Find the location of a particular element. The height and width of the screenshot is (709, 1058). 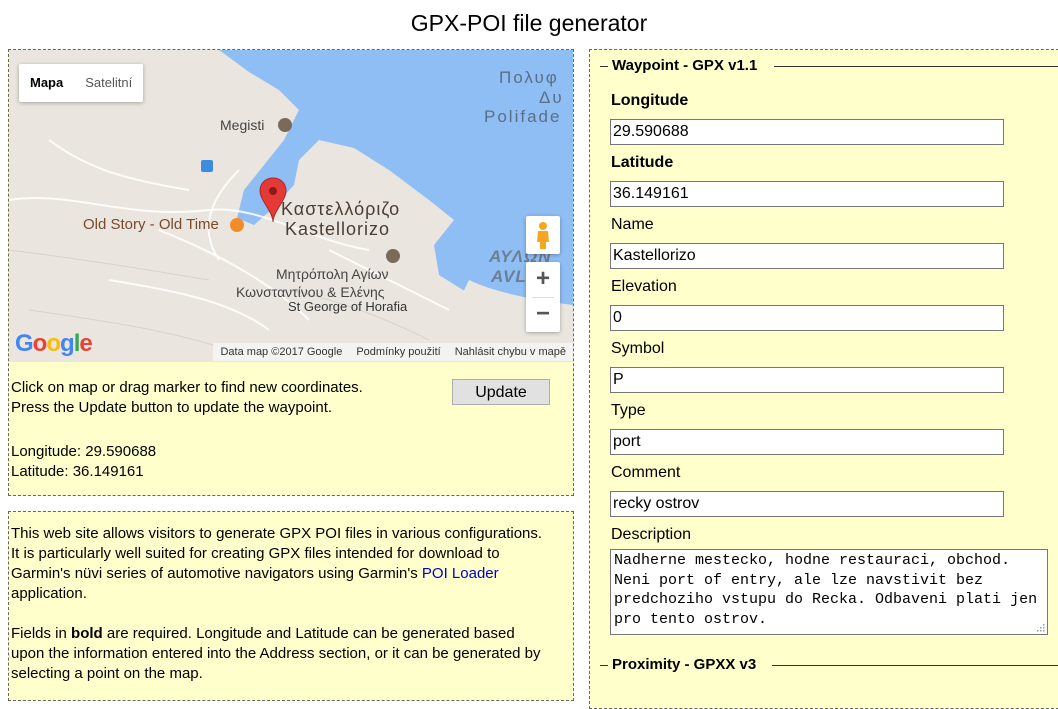

latitude-input: 36.149161 is located at coordinates (807, 194).